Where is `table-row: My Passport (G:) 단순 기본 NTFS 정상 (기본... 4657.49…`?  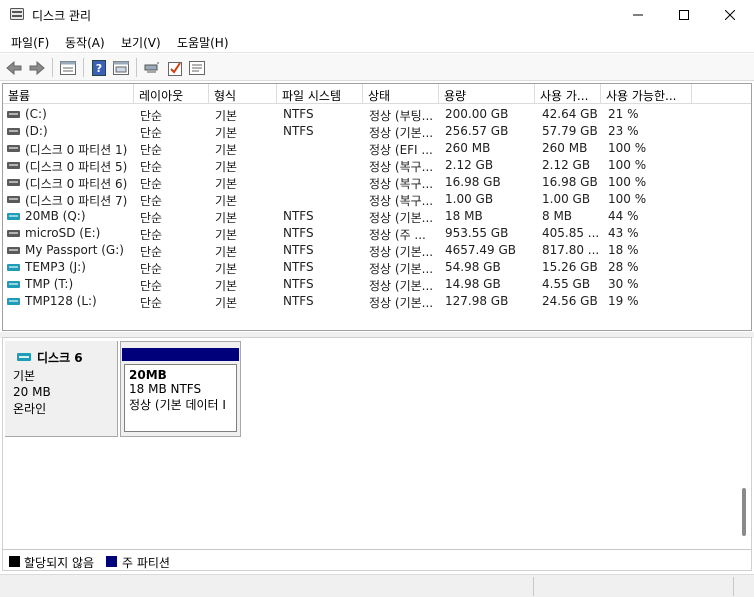
table-row: My Passport (G:) 단순 기본 NTFS 정상 (기본... 4657.49… is located at coordinates (377, 250).